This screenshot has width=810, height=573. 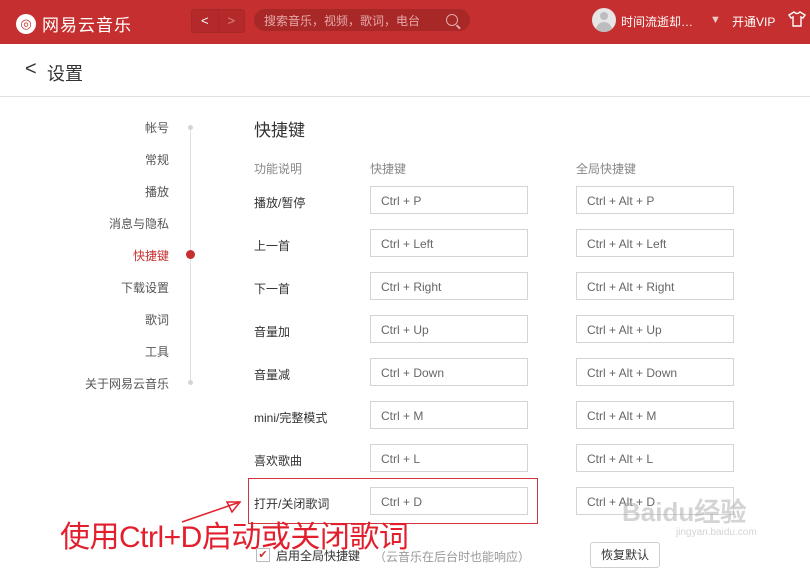 I want to click on avatar, so click(x=604, y=20).